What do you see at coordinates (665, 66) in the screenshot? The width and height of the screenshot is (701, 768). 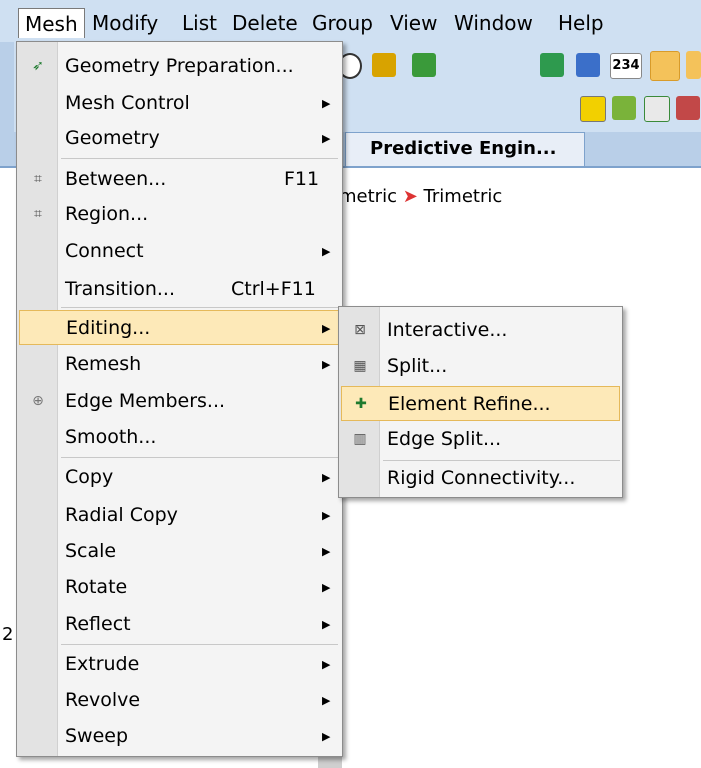 I see `add-node-icon` at bounding box center [665, 66].